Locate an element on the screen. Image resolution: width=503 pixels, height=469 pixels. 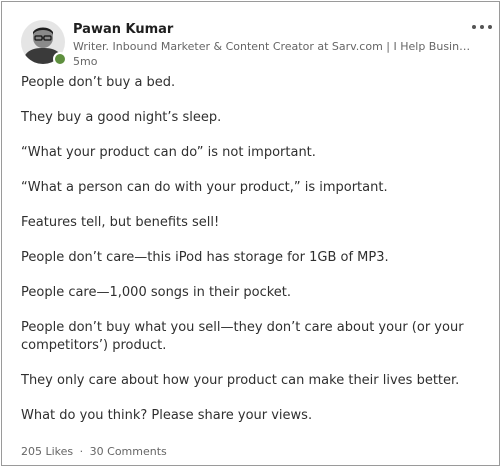
post-paragraph: People care—1,000 songs in their pocket. is located at coordinates (156, 292).